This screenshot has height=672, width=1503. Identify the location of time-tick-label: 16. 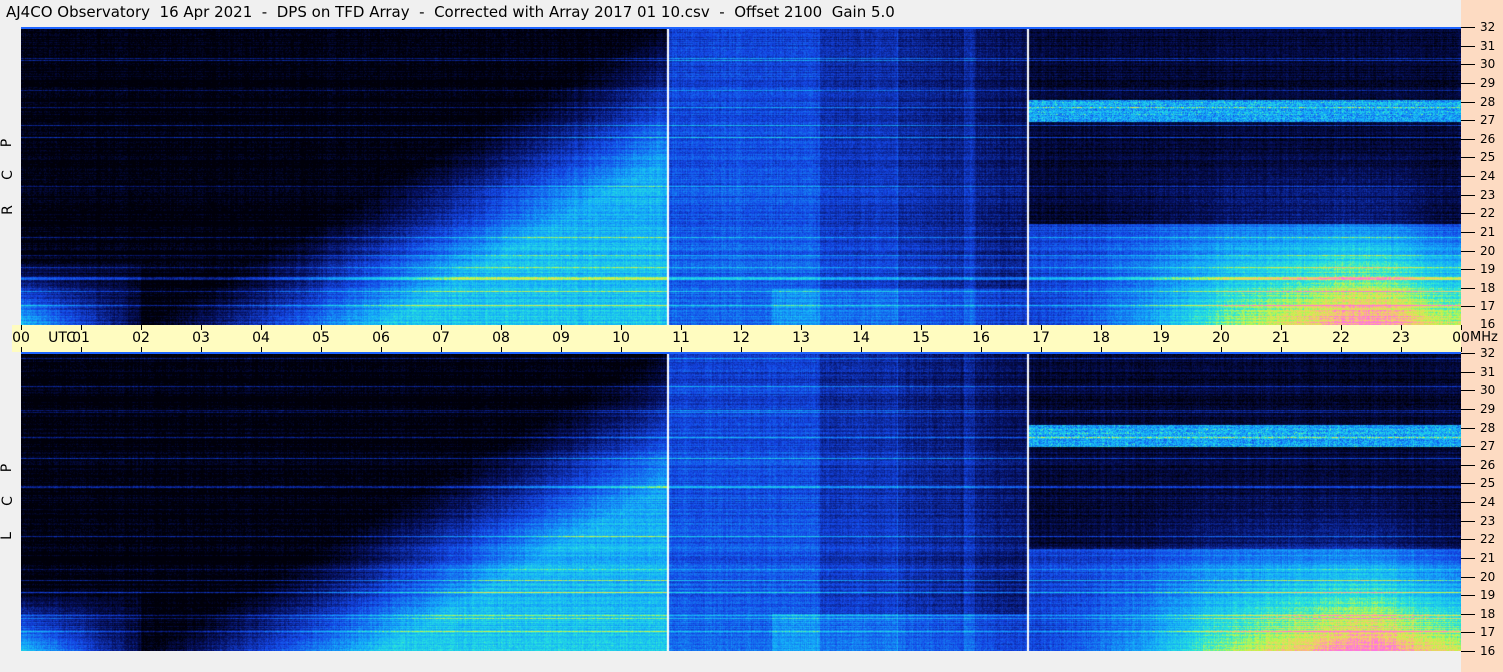
(981, 338).